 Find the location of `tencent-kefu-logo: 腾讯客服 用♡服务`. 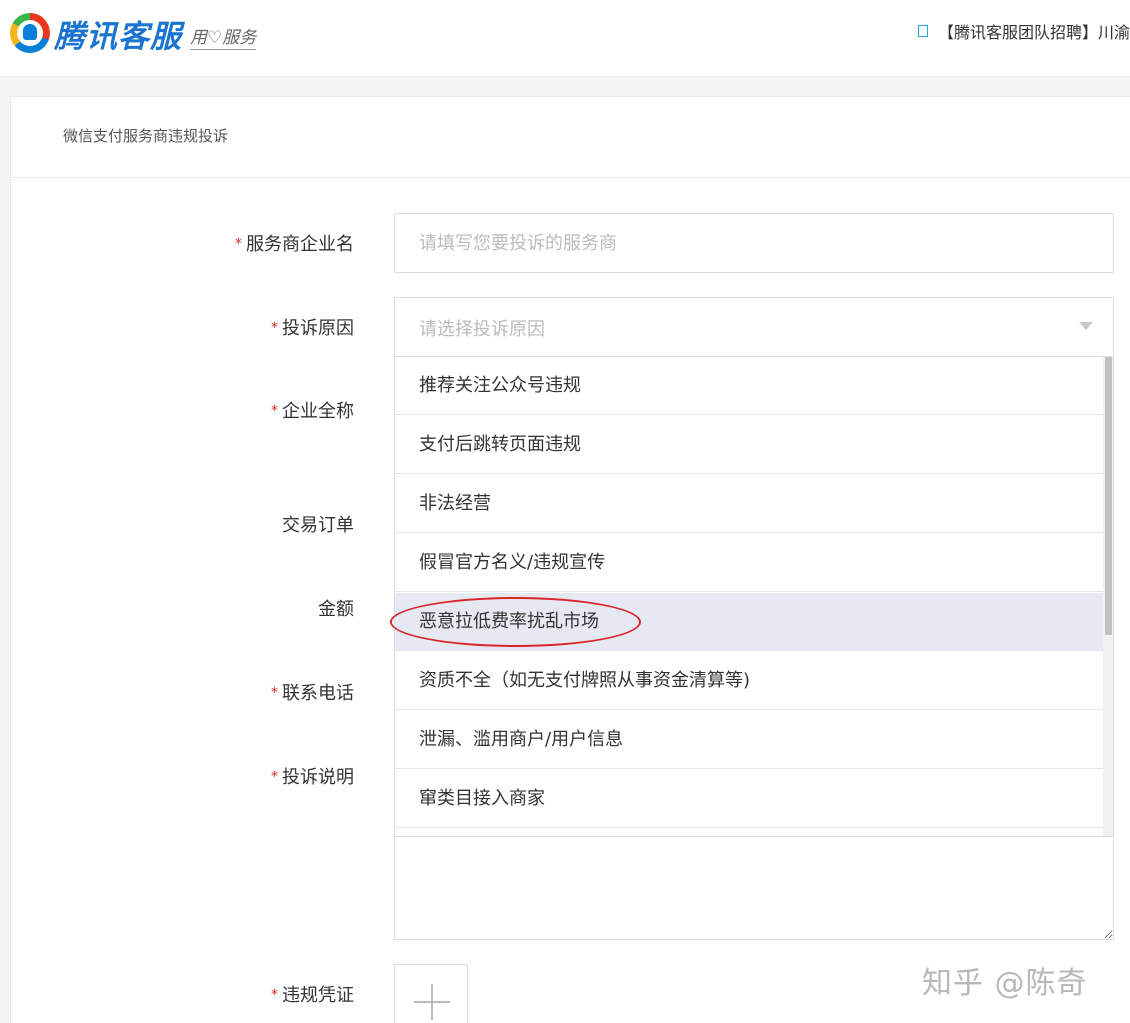

tencent-kefu-logo: 腾讯客服 用♡服务 is located at coordinates (133, 33).